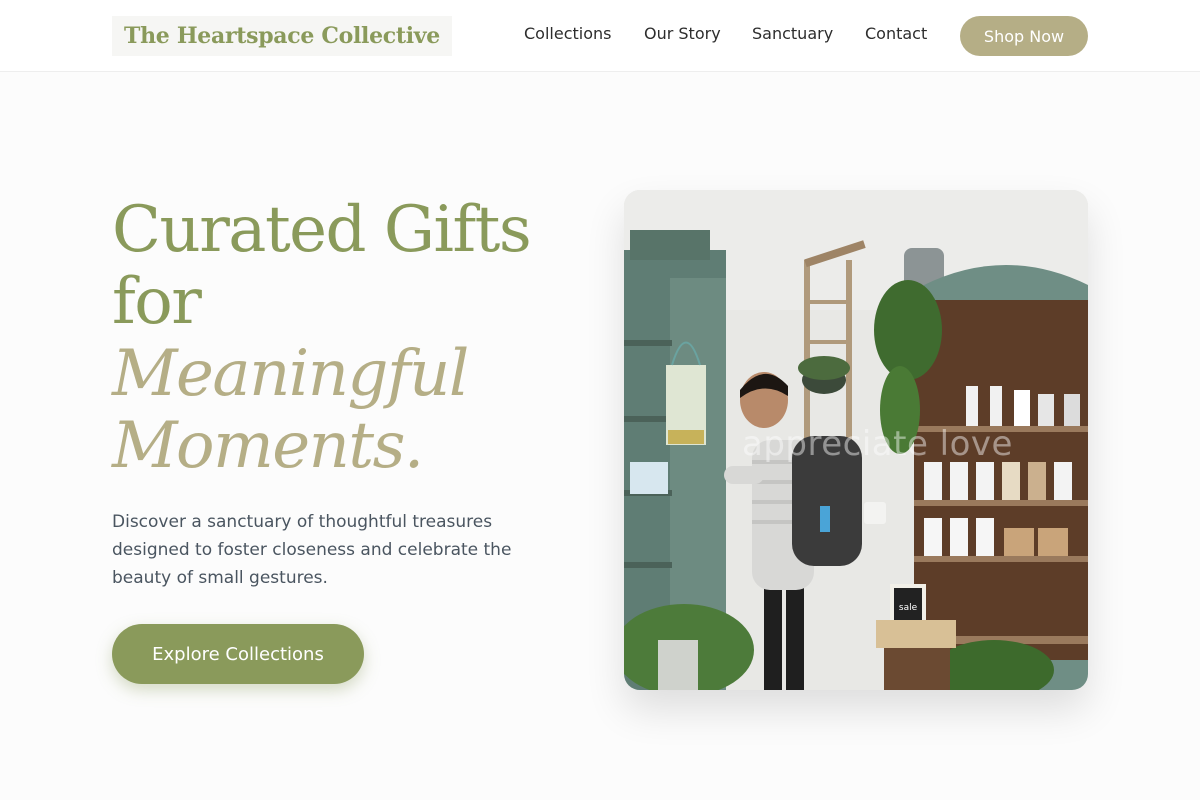 The image size is (1200, 800). Describe the element at coordinates (322, 230) in the screenshot. I see `hero-title-line: Curated Gifts` at that location.